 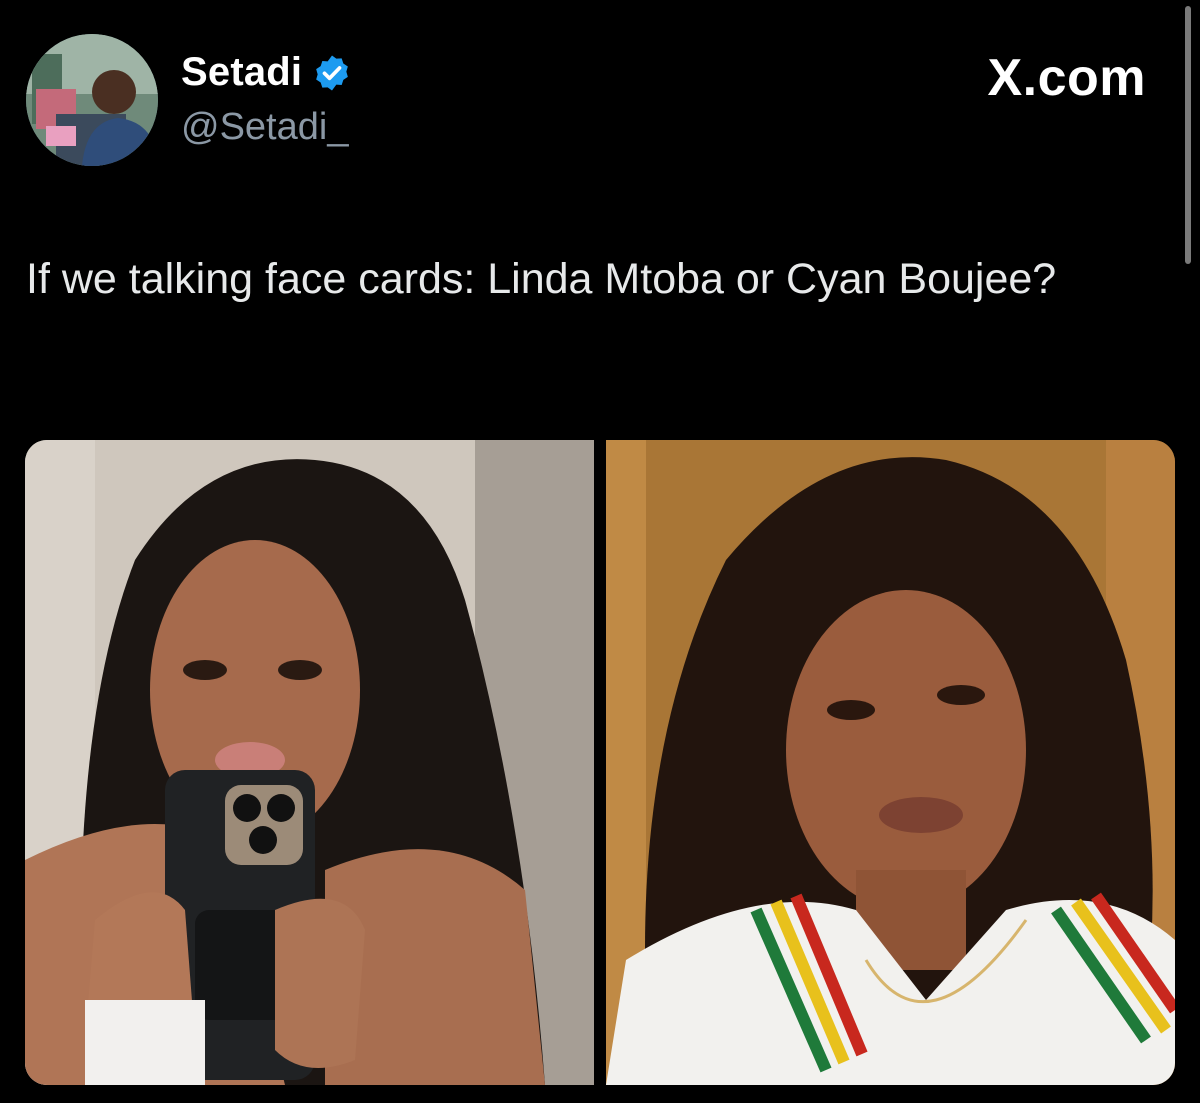 I want to click on scrollbar, so click(x=1188, y=135).